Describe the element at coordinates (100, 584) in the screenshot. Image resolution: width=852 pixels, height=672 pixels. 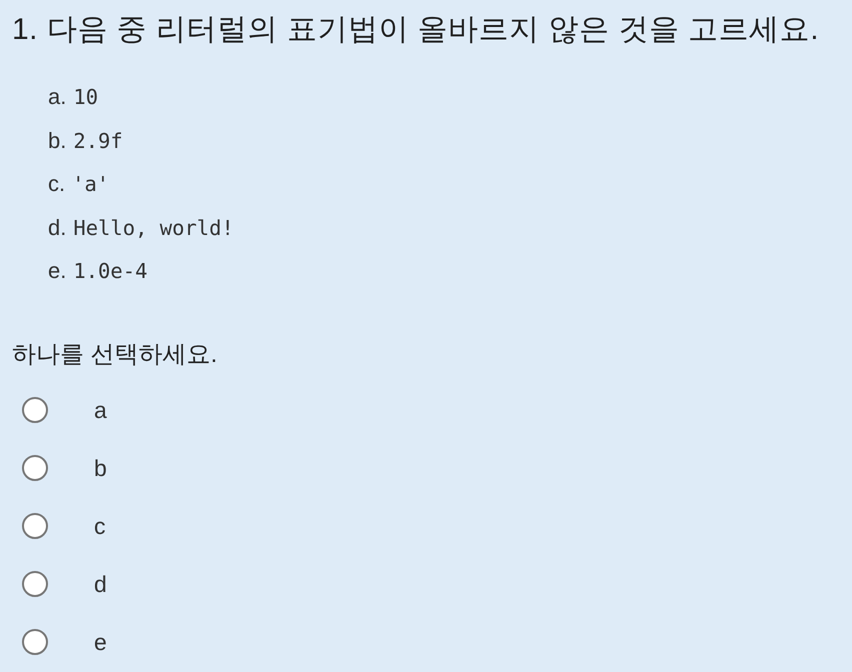
I see `answer-label: d` at that location.